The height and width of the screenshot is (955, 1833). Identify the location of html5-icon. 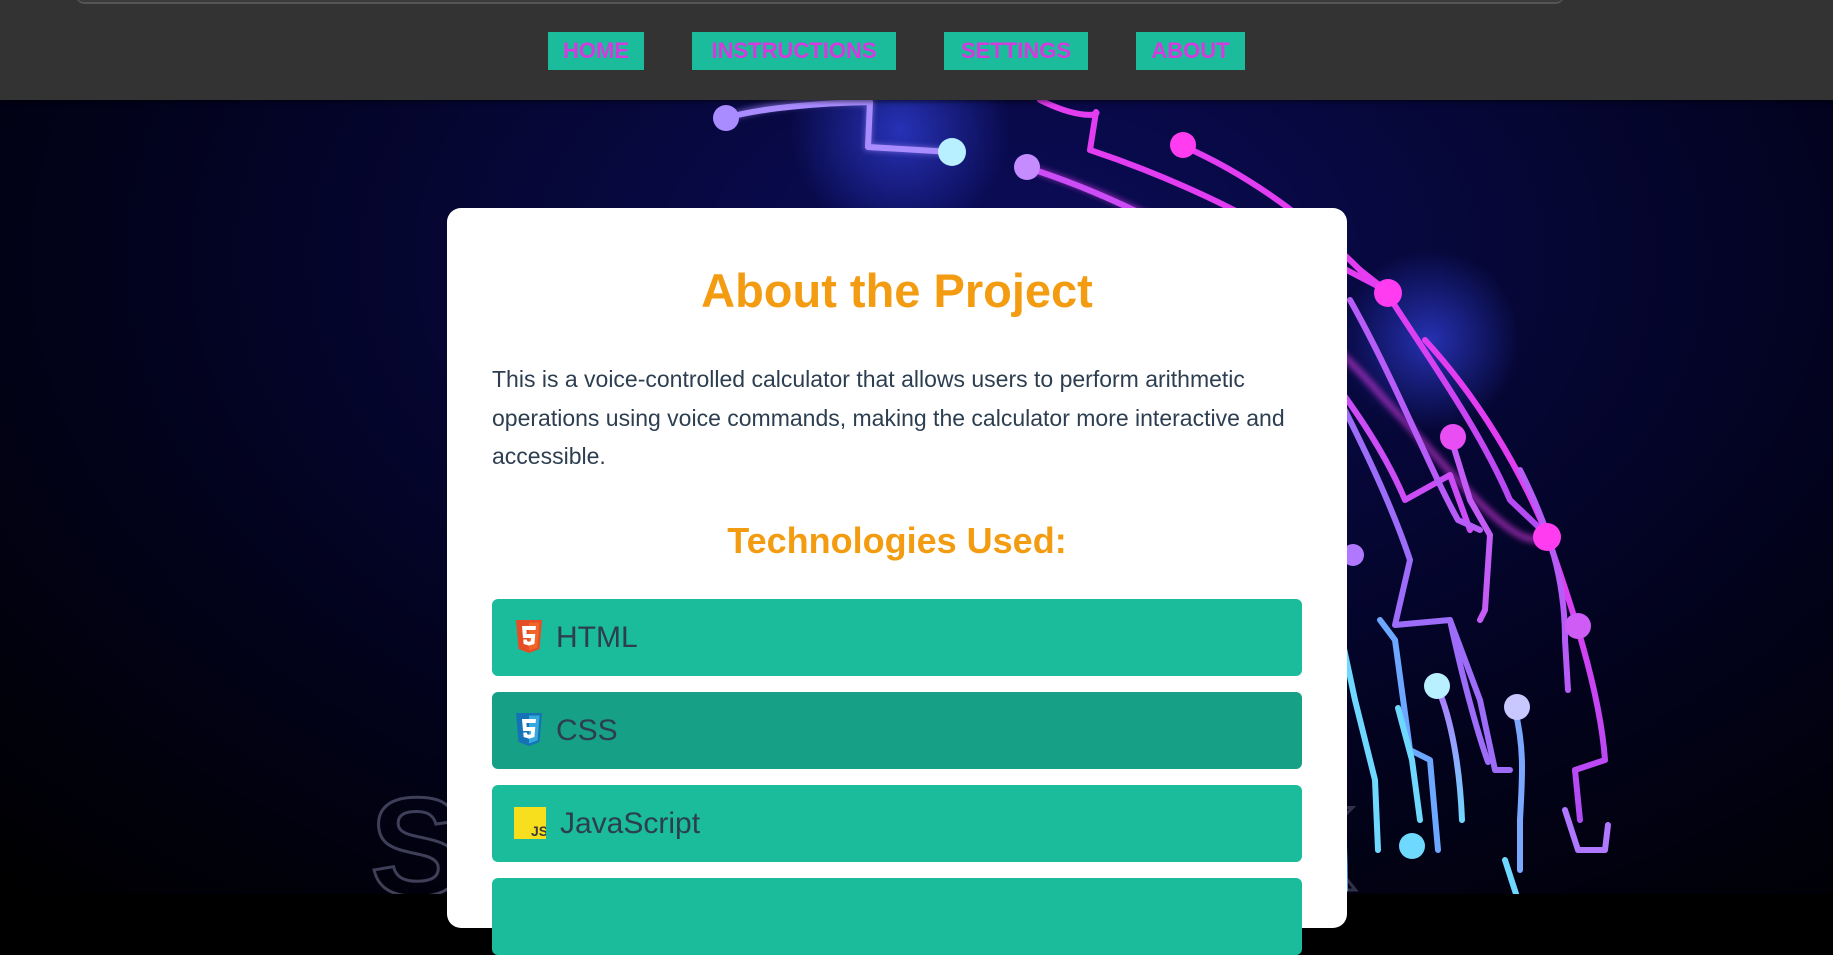
(529, 637).